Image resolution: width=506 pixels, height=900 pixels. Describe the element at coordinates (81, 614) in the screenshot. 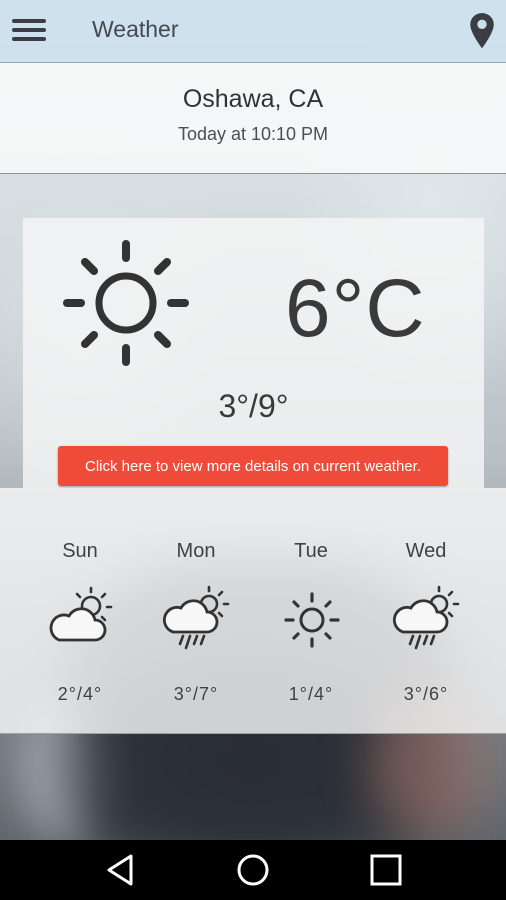

I see `partly-cloudy-icon` at that location.